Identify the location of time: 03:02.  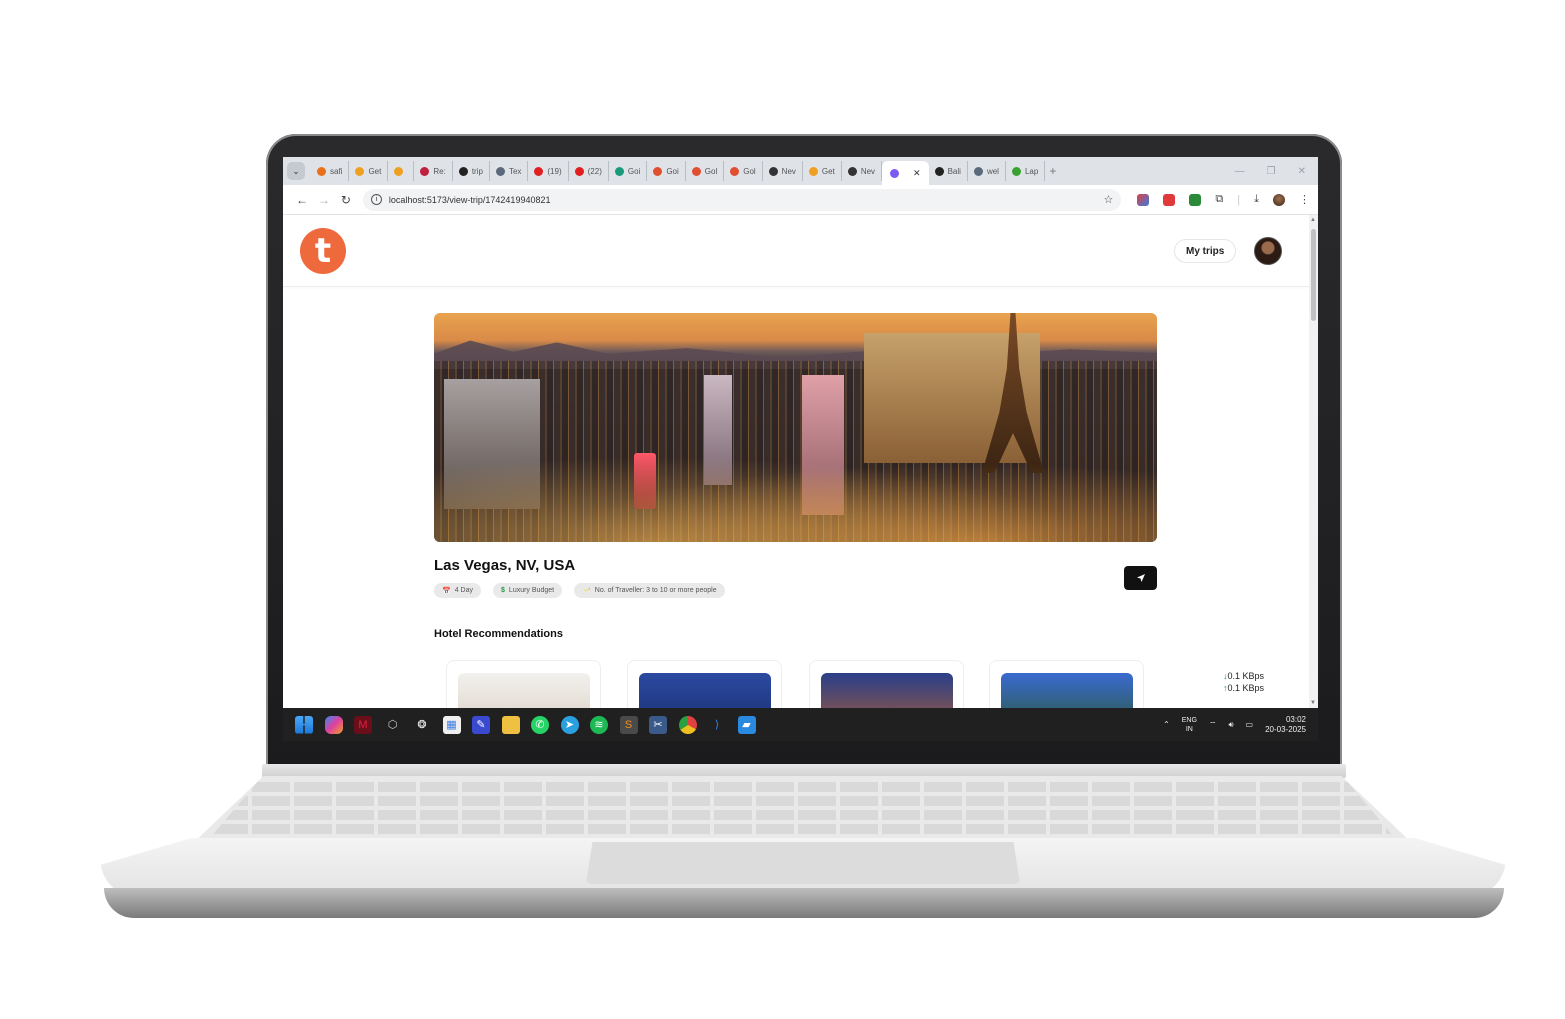
(1295, 719).